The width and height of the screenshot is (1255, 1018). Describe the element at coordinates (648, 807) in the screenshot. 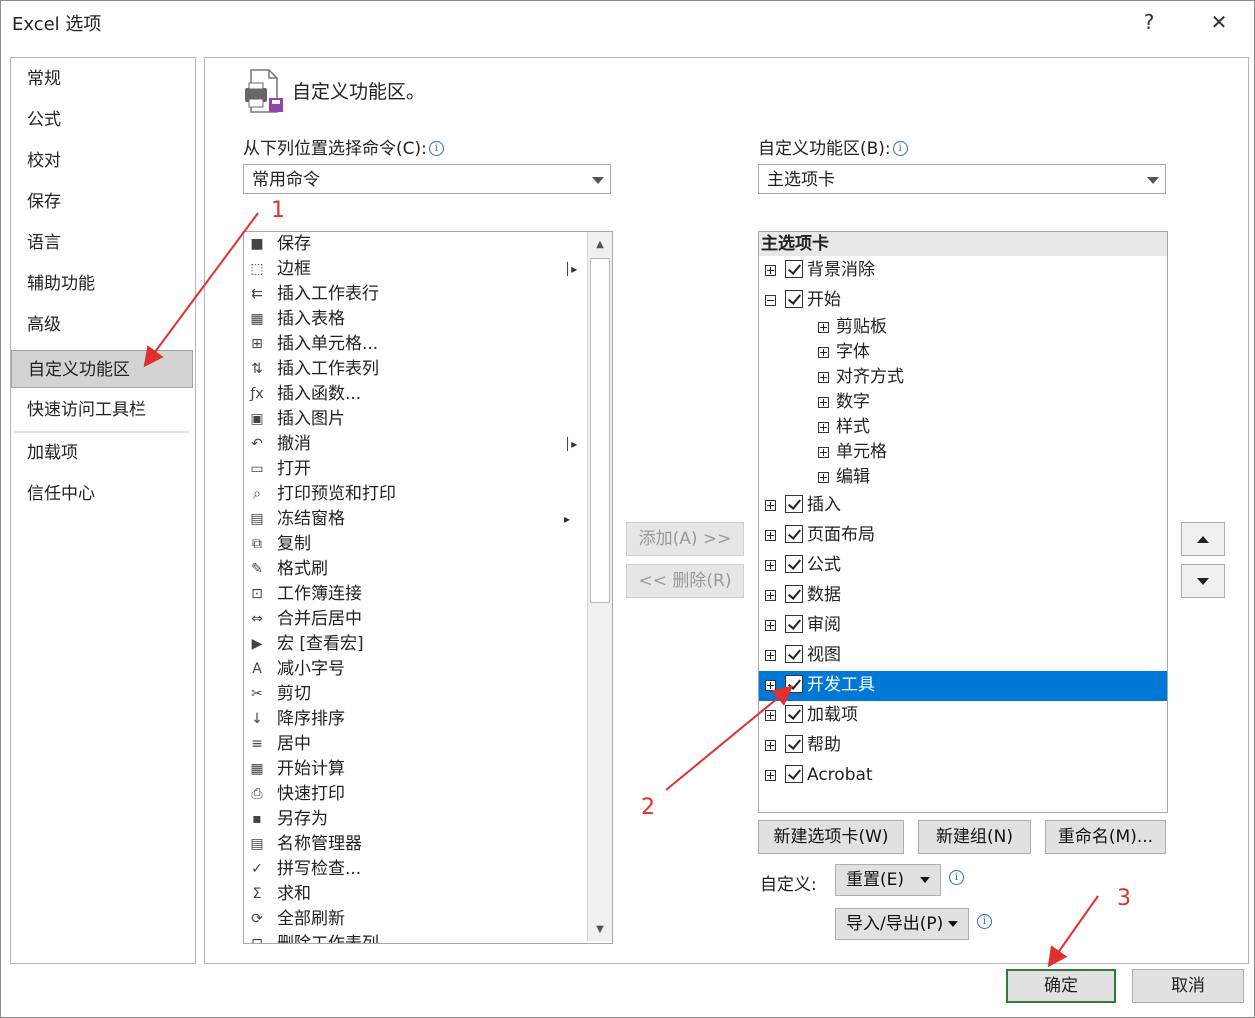

I see `annotation-label-2: 2` at that location.